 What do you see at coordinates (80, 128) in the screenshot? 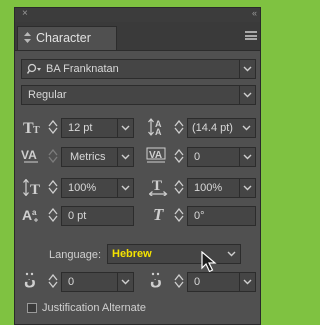
I see `font-size-value: 12 pt` at bounding box center [80, 128].